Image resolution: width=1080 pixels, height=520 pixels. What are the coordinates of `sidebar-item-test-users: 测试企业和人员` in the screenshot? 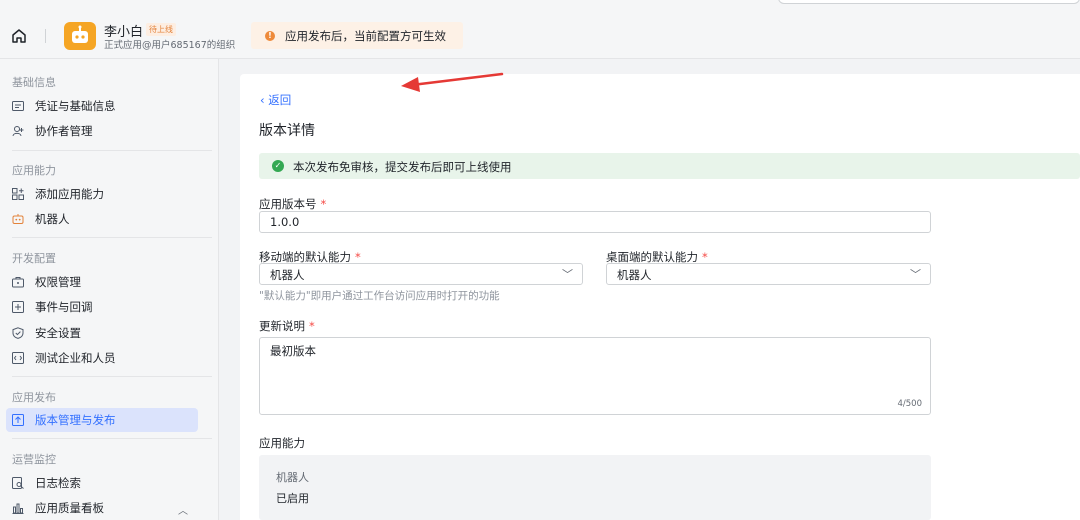 It's located at (102, 358).